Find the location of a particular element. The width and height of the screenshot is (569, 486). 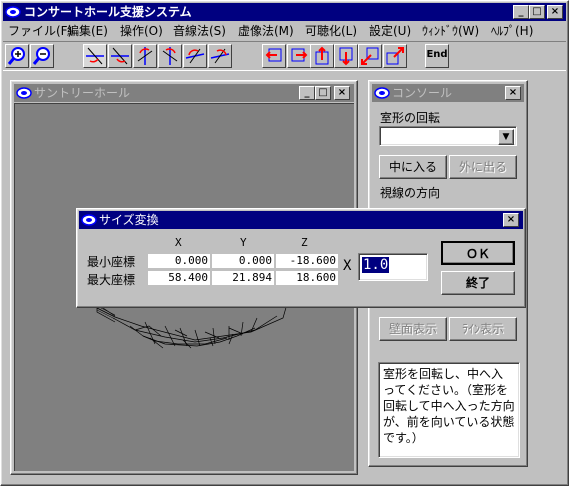

move-right-button is located at coordinates (299, 56).